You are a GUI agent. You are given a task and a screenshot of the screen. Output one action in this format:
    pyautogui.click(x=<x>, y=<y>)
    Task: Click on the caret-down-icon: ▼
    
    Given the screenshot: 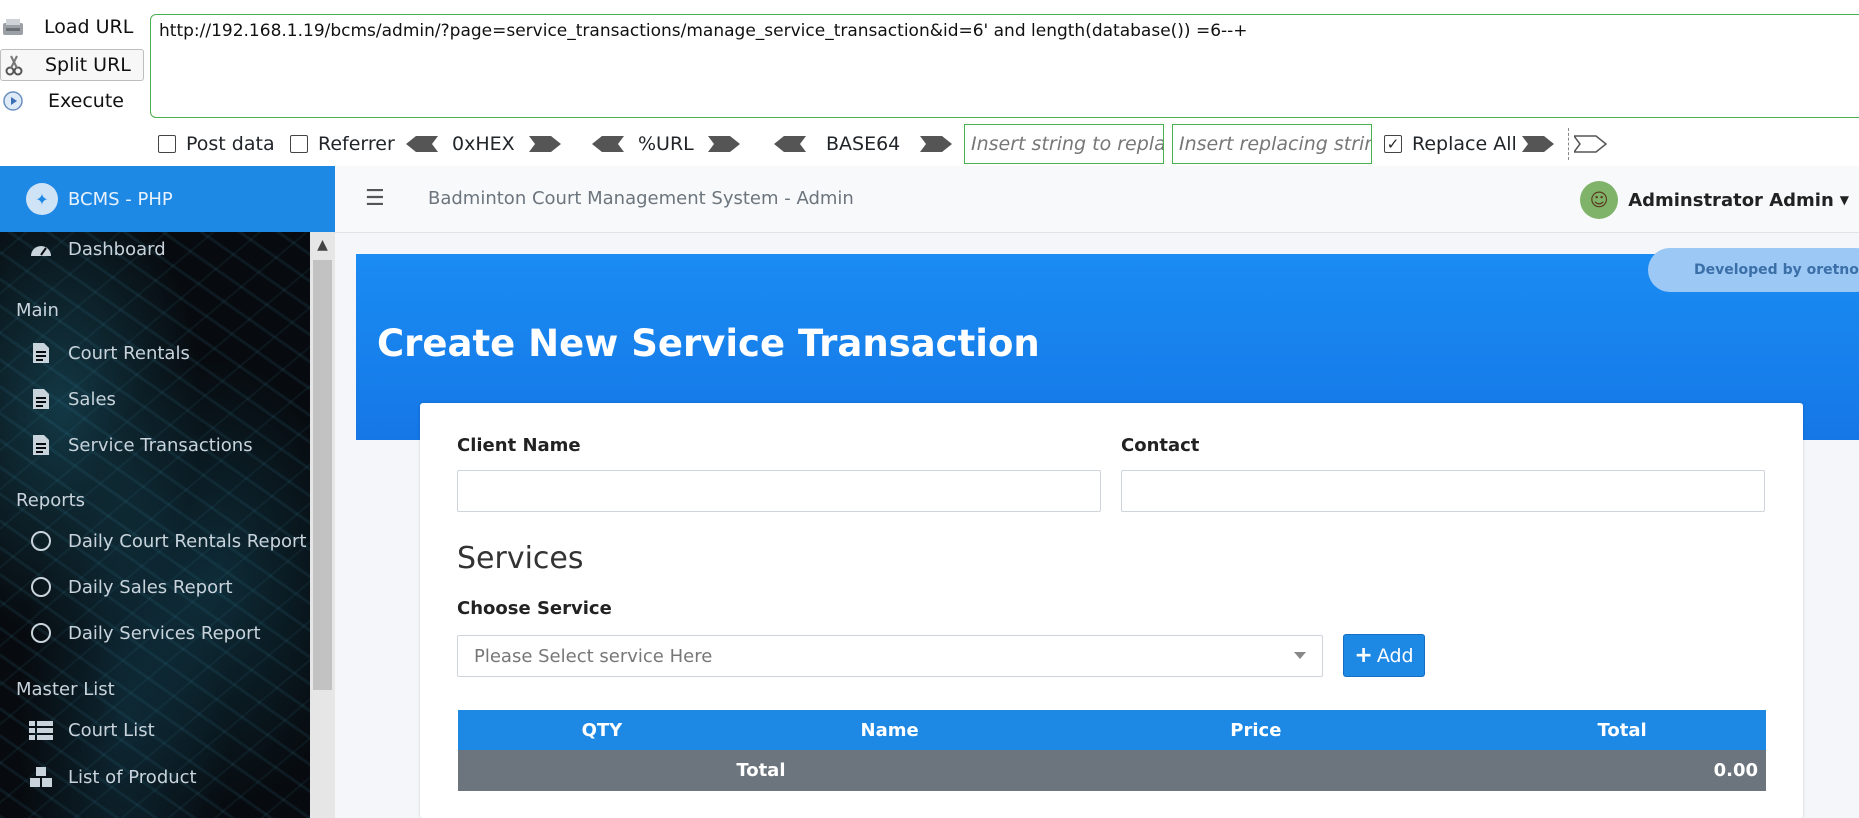 What is the action you would take?
    pyautogui.click(x=1844, y=200)
    